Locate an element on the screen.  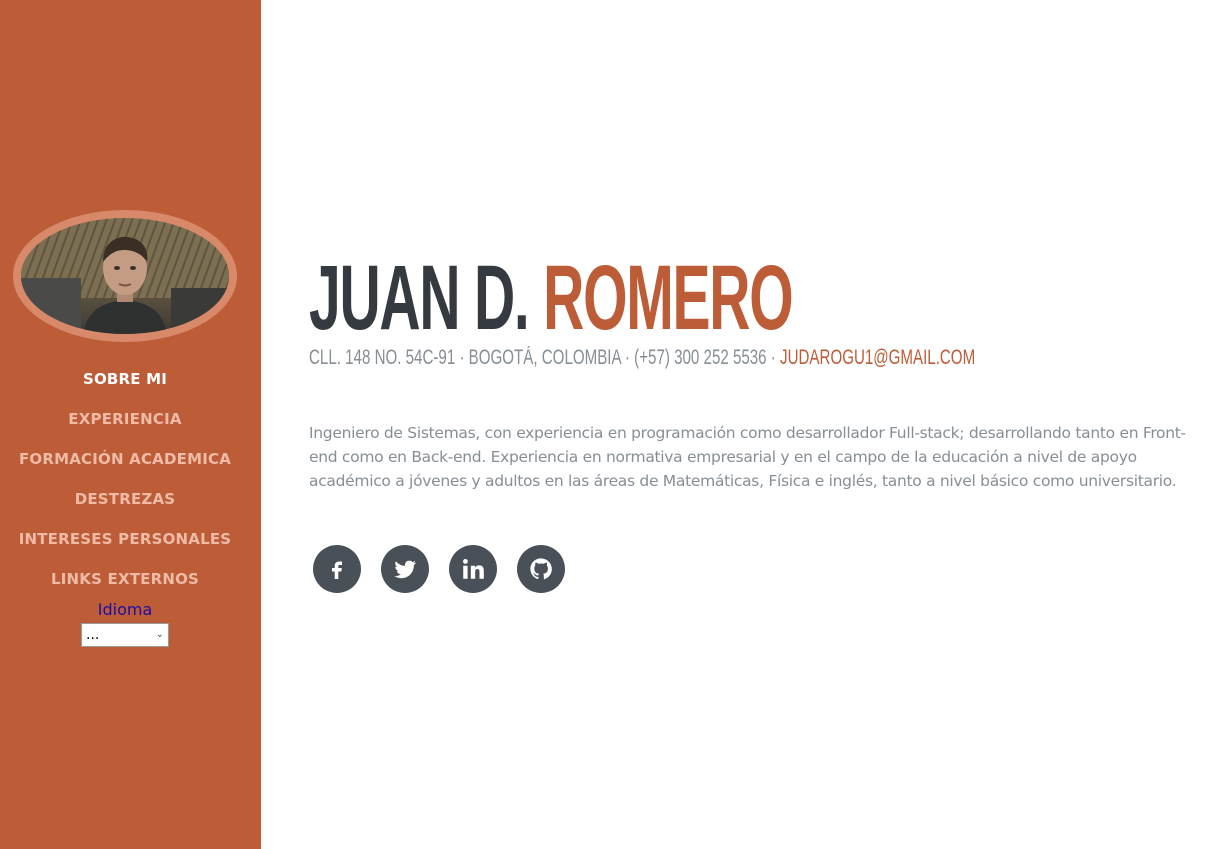
twitter-link is located at coordinates (405, 569).